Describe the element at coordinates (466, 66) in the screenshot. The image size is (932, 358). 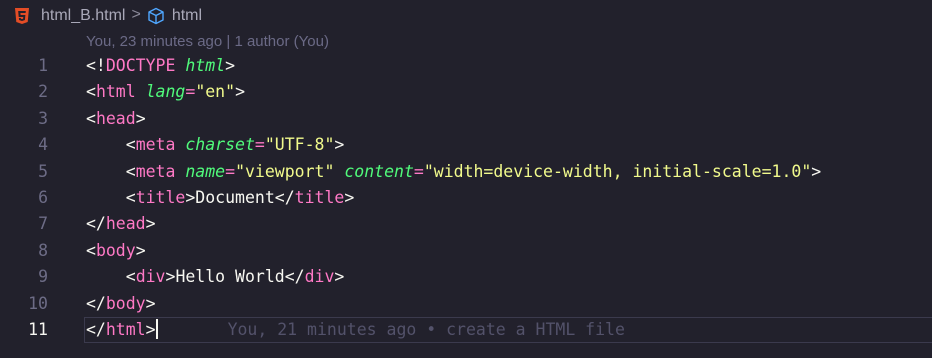
I see `code-line: 1 <!DOCTYPE html>` at that location.